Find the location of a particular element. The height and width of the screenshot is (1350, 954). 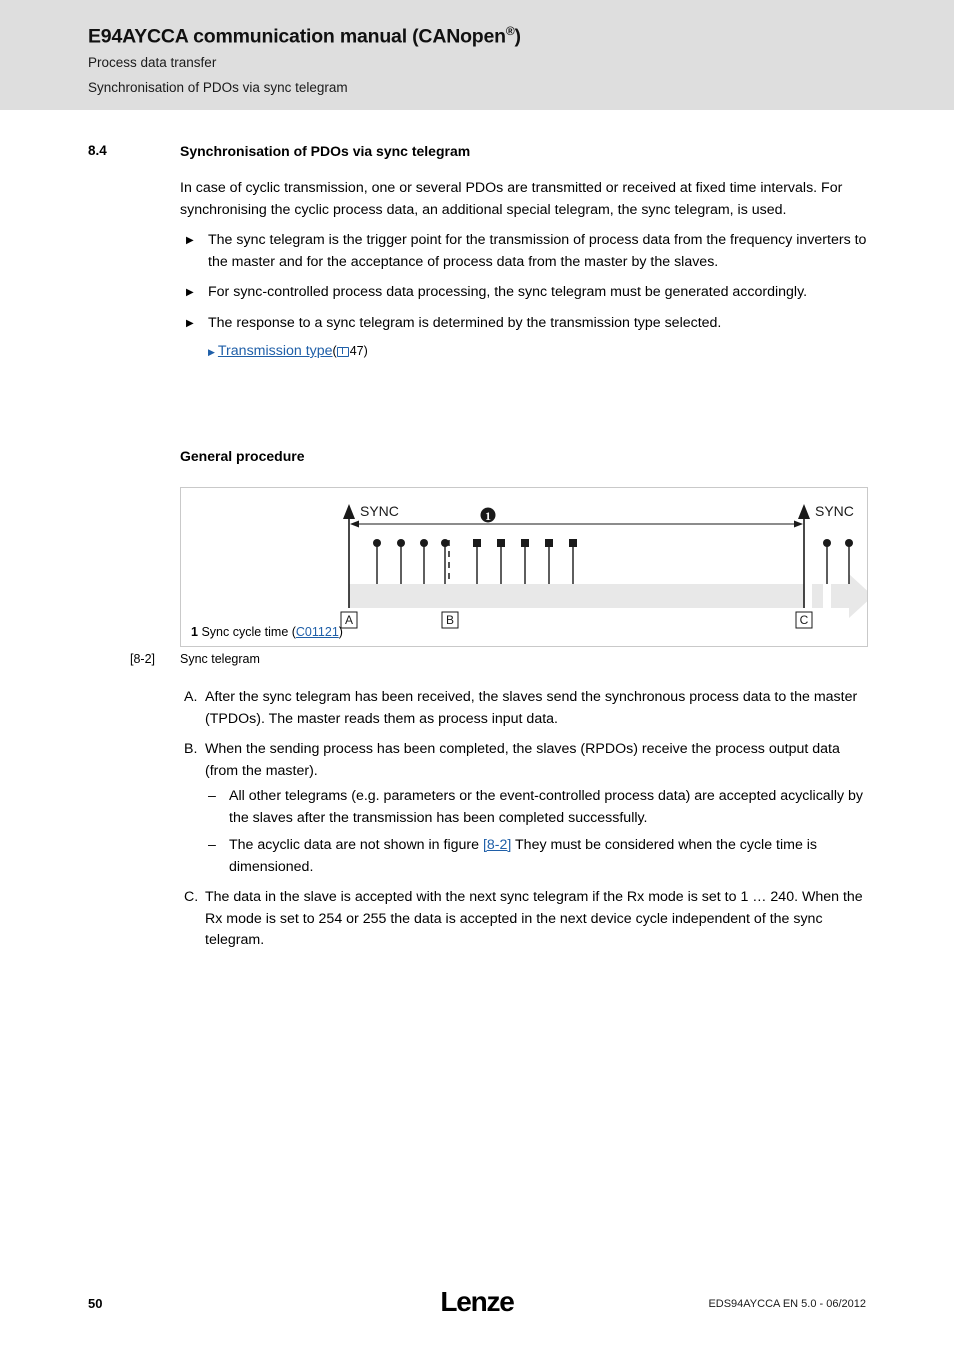

marker-box-b: B is located at coordinates (450, 620).